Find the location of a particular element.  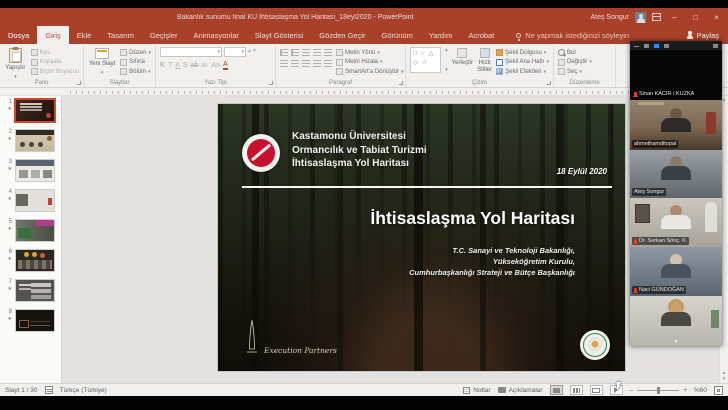

reading-view-button is located at coordinates (596, 390).